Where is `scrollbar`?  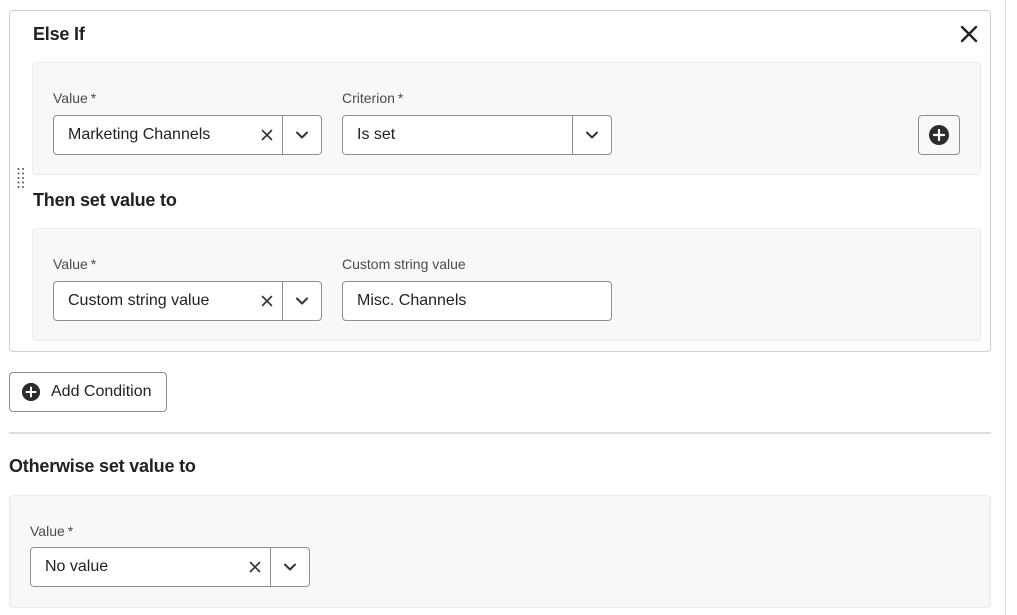
scrollbar is located at coordinates (1011, 307).